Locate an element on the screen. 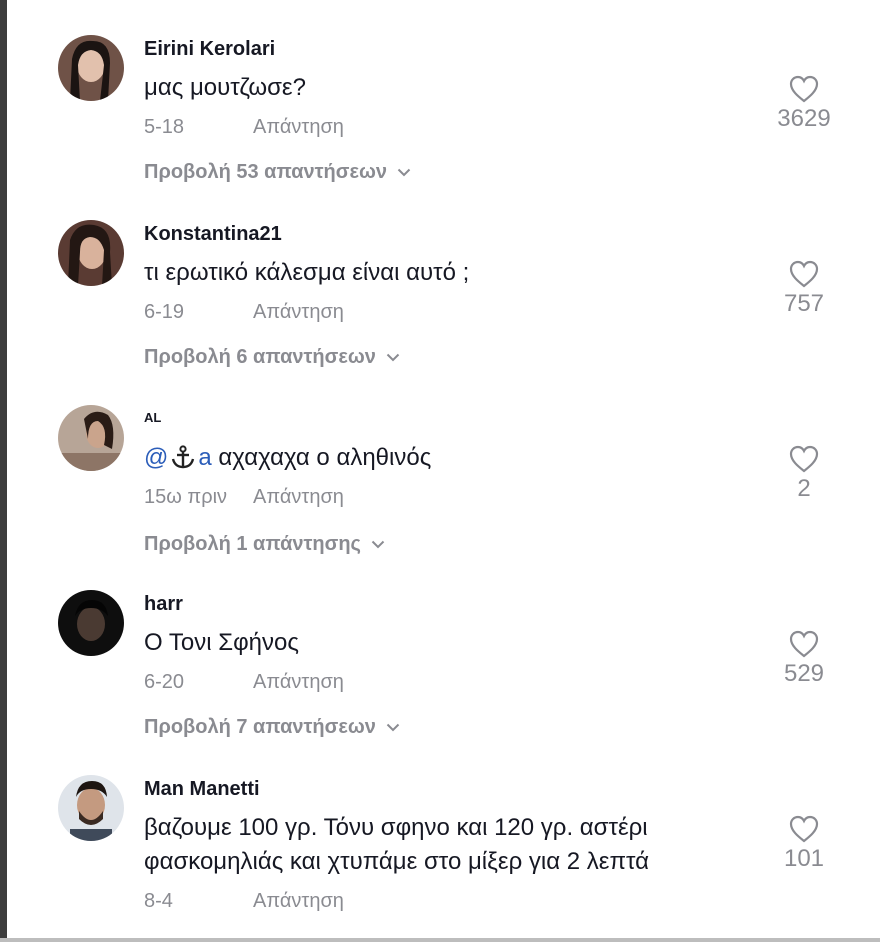 This screenshot has height=942, width=880. like-count: 2 is located at coordinates (804, 488).